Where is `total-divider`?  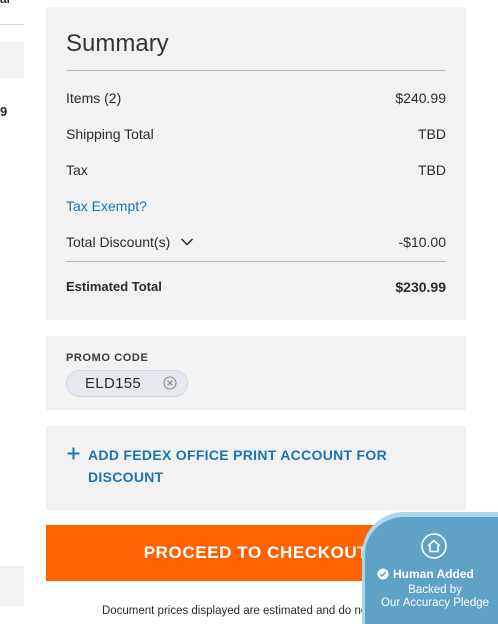 total-divider is located at coordinates (256, 261).